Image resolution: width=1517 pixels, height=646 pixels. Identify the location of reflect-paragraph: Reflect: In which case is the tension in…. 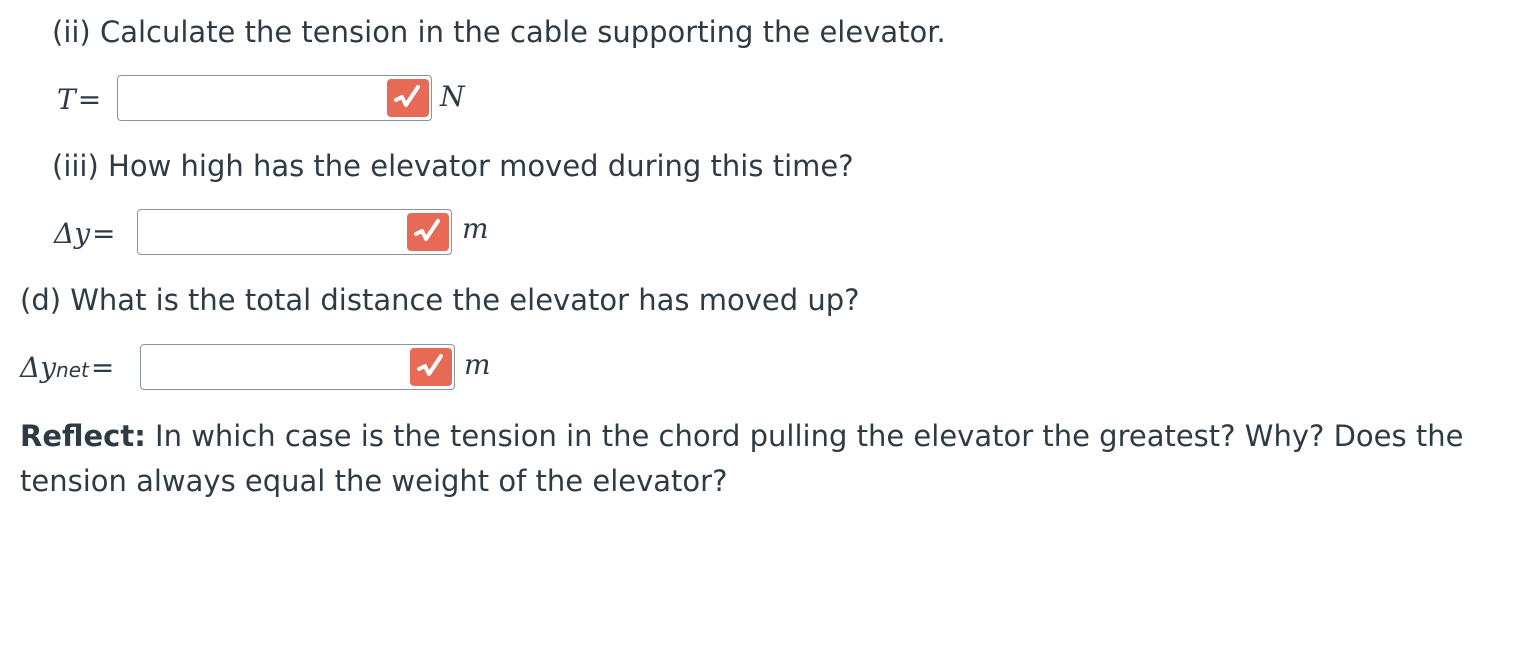
(755, 459).